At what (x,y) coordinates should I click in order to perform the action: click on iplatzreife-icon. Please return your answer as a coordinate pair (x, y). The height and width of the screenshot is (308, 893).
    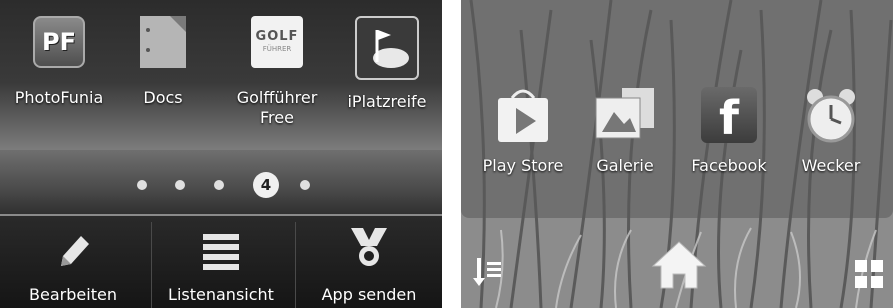
    Looking at the image, I should click on (387, 48).